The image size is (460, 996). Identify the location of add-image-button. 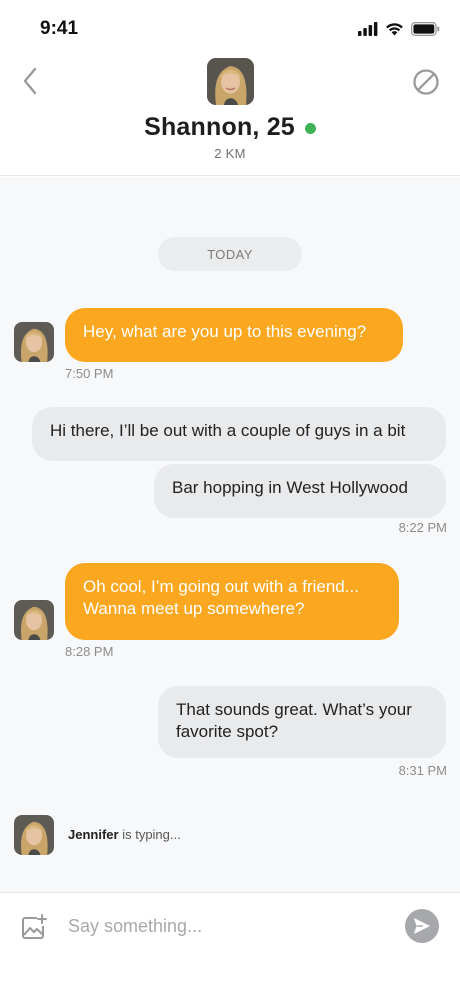
(34, 927).